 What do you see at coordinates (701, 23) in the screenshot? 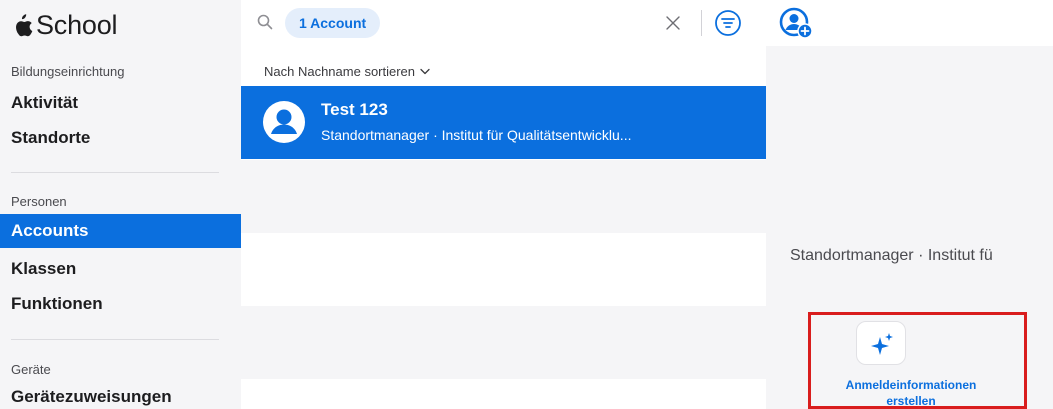
I see `search-separator` at bounding box center [701, 23].